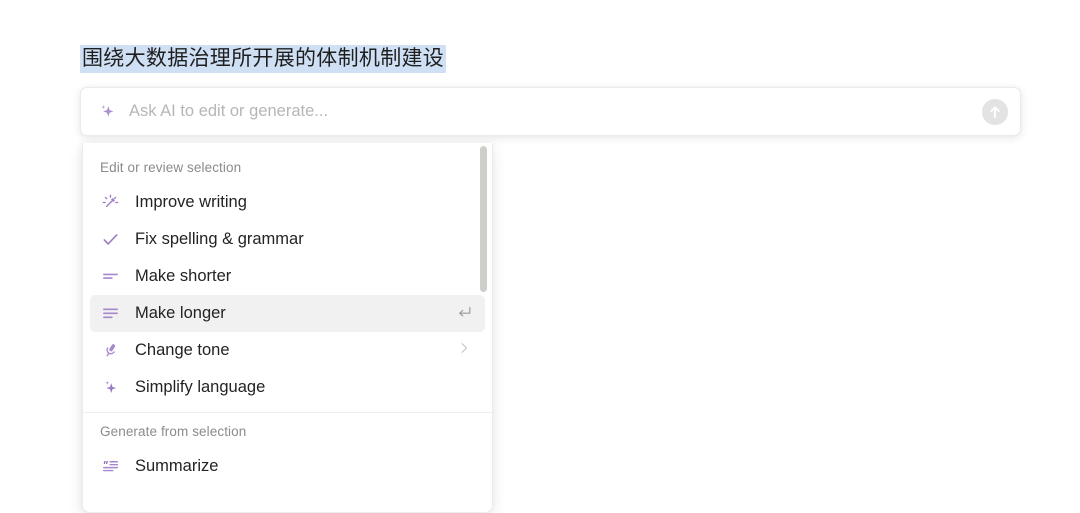 This screenshot has width=1080, height=513. Describe the element at coordinates (183, 276) in the screenshot. I see `menu-item-label: Make shorter` at that location.